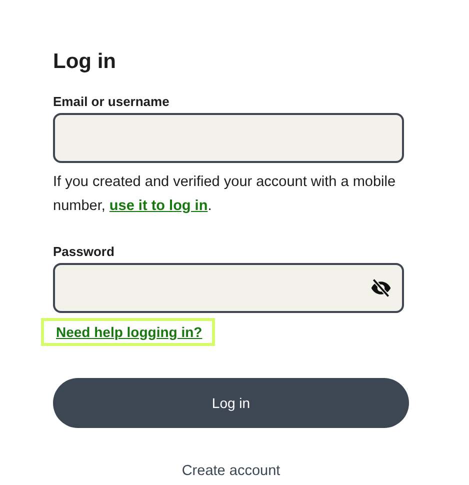  I want to click on field-label: Email or username, so click(111, 101).